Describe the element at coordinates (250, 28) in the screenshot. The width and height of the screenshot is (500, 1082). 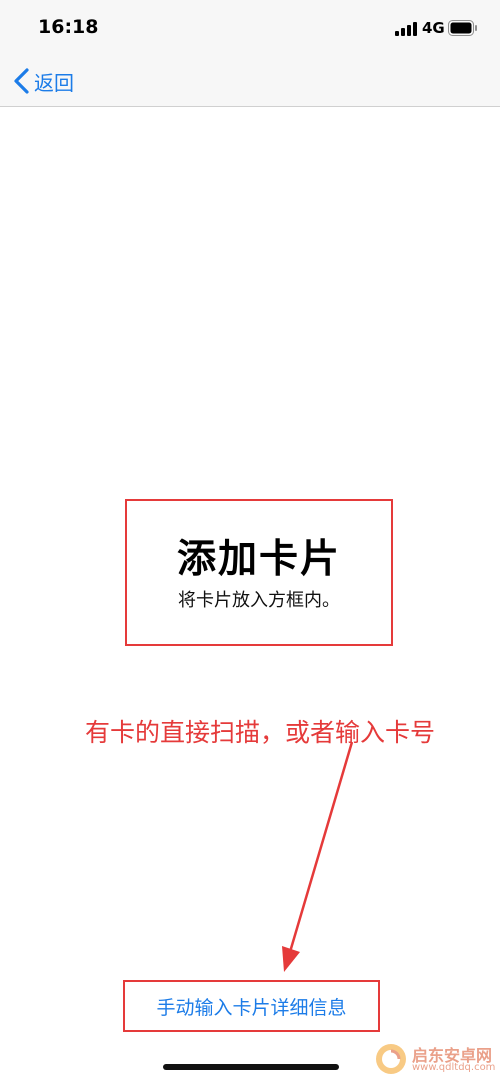
I see `status-bar: 16:18 4G` at that location.